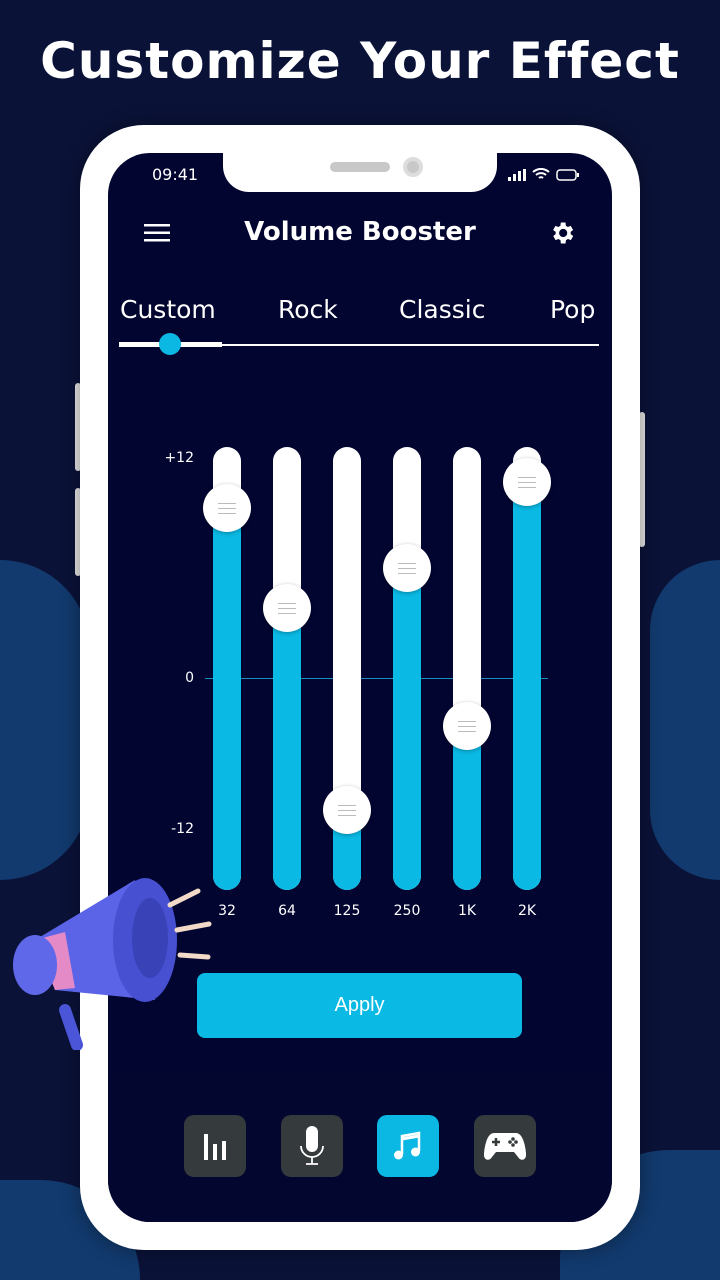 The image size is (720, 1280). Describe the element at coordinates (189, 678) in the screenshot. I see `y-label-zero: 0` at that location.